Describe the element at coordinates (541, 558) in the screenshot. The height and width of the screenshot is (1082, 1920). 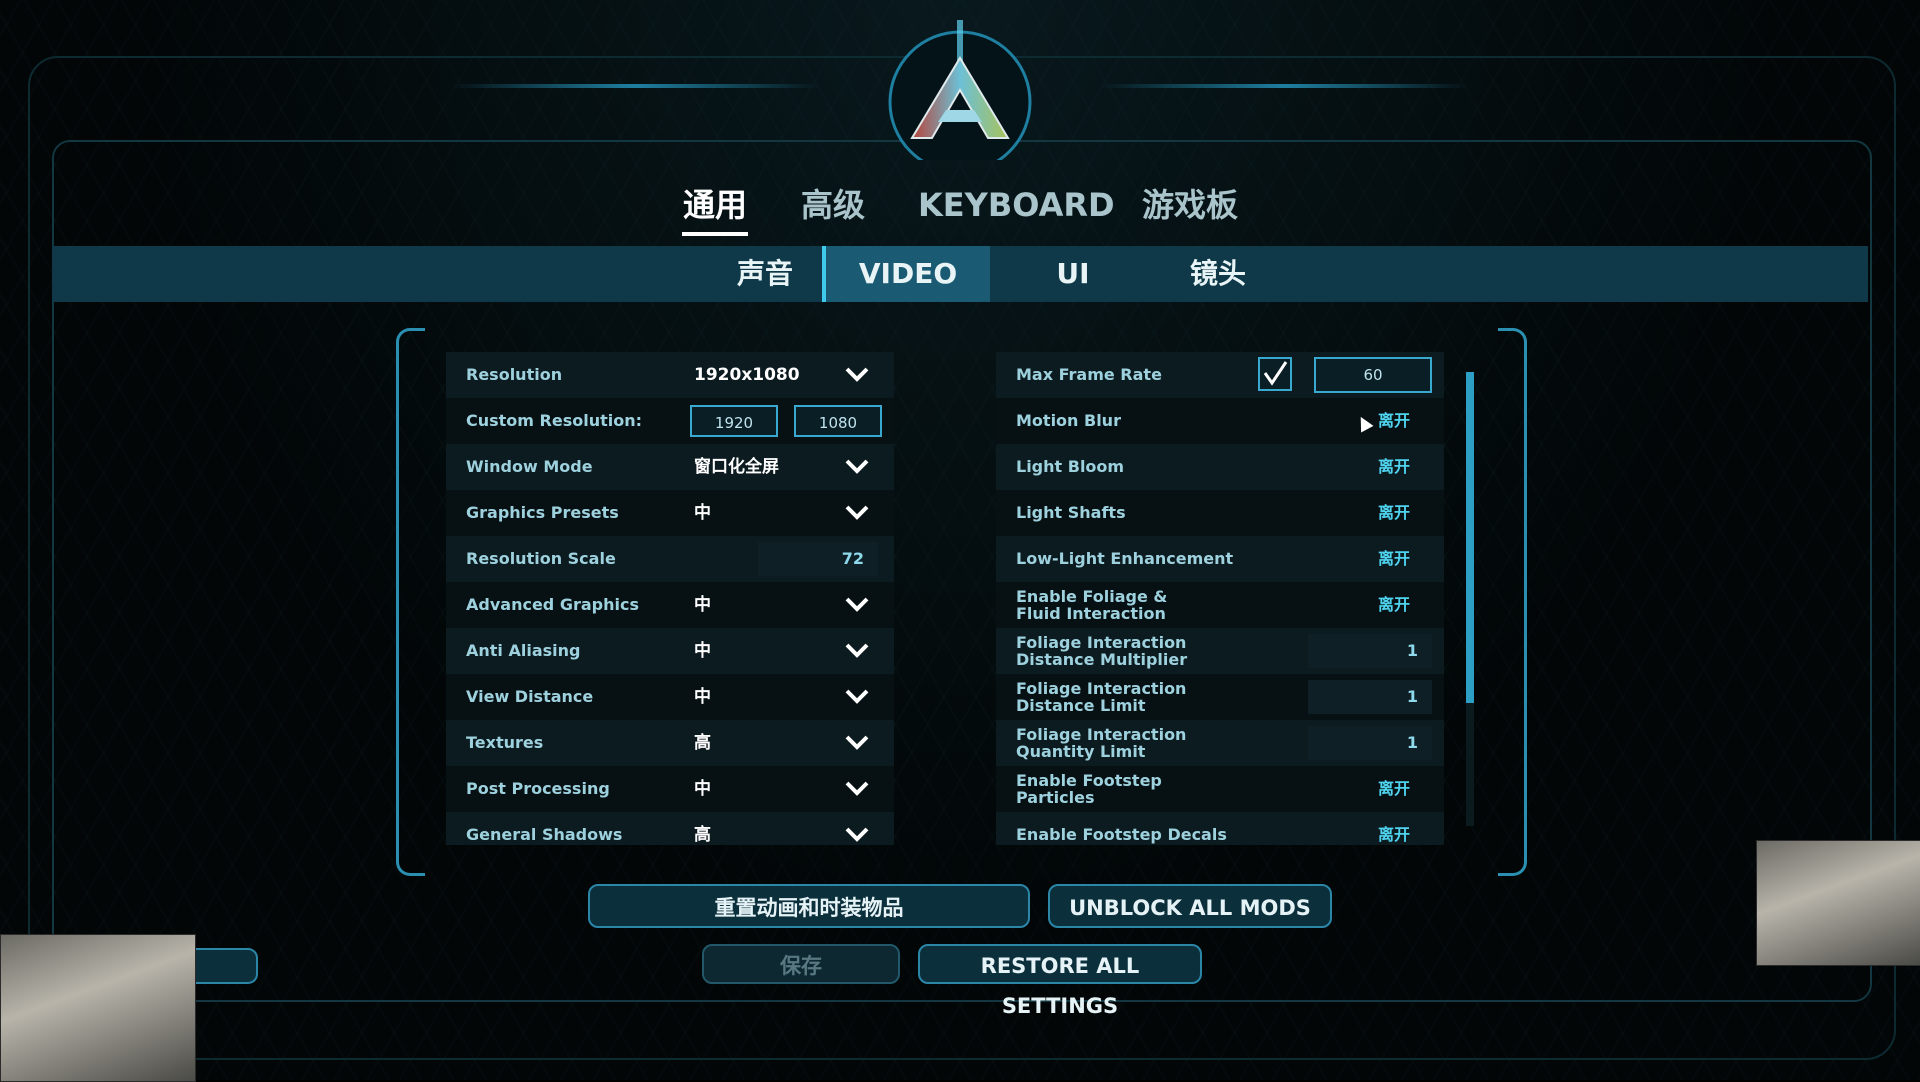
I see `setting-label: Resolution Scale` at that location.